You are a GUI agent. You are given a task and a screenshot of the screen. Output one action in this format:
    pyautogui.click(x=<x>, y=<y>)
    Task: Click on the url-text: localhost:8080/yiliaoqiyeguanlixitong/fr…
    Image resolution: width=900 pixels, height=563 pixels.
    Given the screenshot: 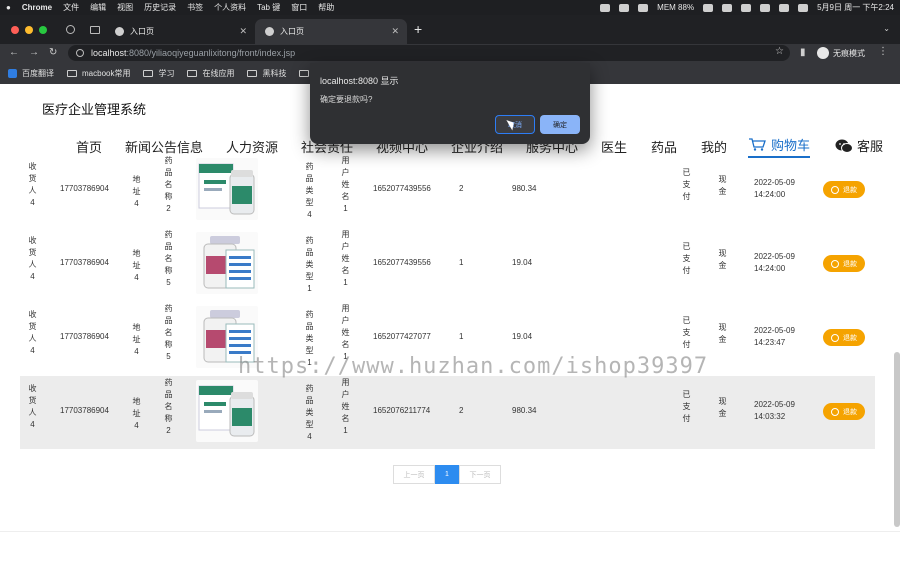 What is the action you would take?
    pyautogui.click(x=193, y=53)
    